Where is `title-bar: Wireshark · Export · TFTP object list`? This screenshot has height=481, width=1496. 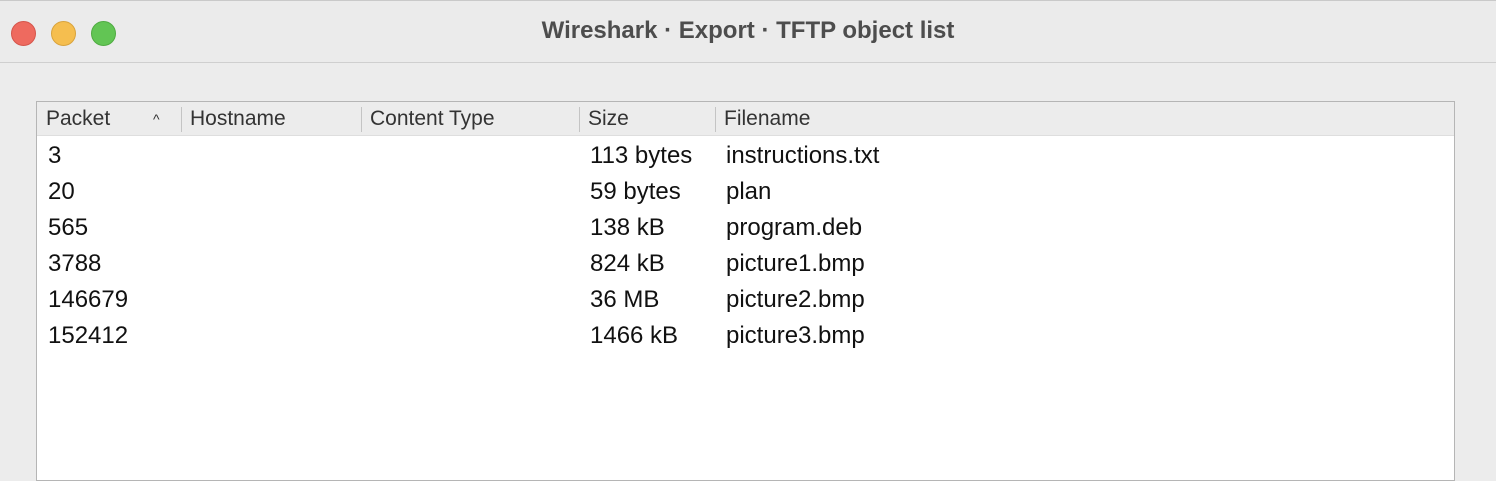 title-bar: Wireshark · Export · TFTP object list is located at coordinates (748, 32).